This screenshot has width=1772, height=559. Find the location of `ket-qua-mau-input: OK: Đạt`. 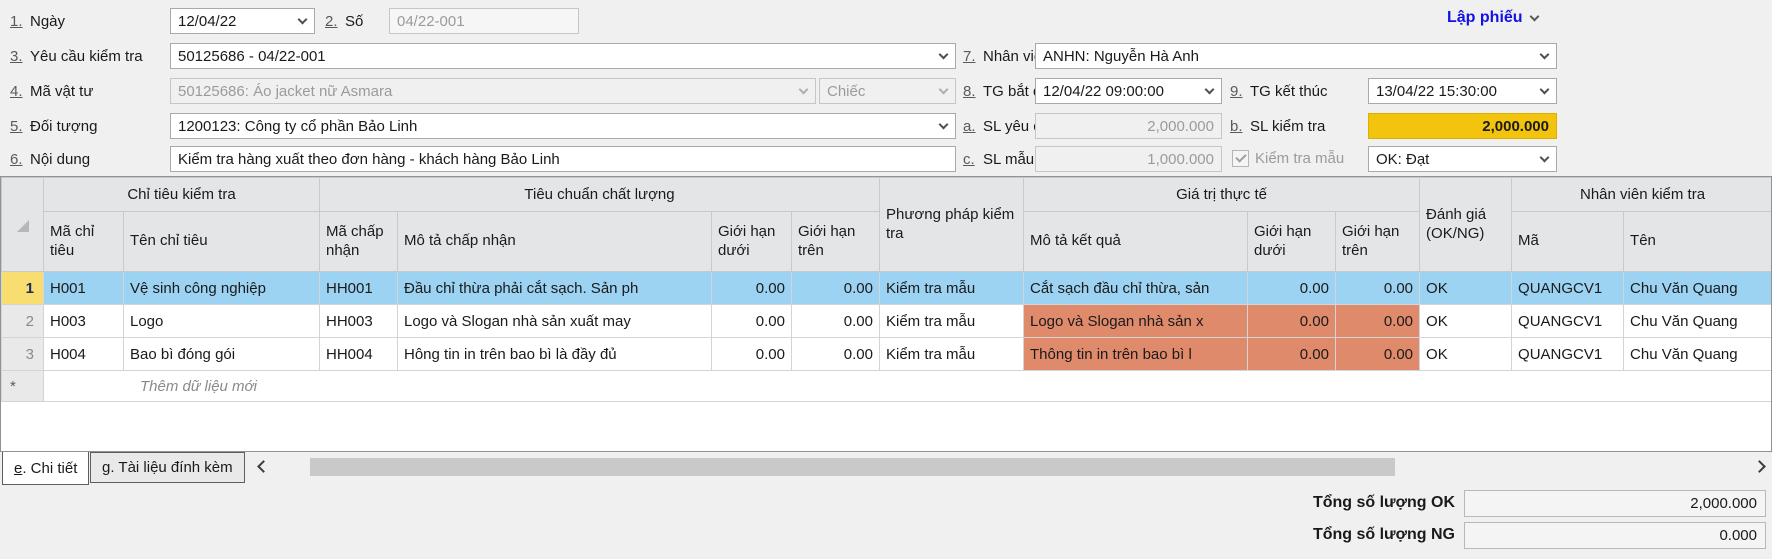

ket-qua-mau-input: OK: Đạt is located at coordinates (1462, 159).